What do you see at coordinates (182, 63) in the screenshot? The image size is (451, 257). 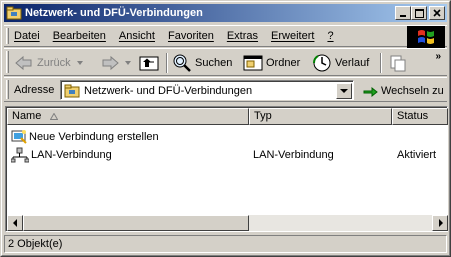 I see `search-icon` at bounding box center [182, 63].